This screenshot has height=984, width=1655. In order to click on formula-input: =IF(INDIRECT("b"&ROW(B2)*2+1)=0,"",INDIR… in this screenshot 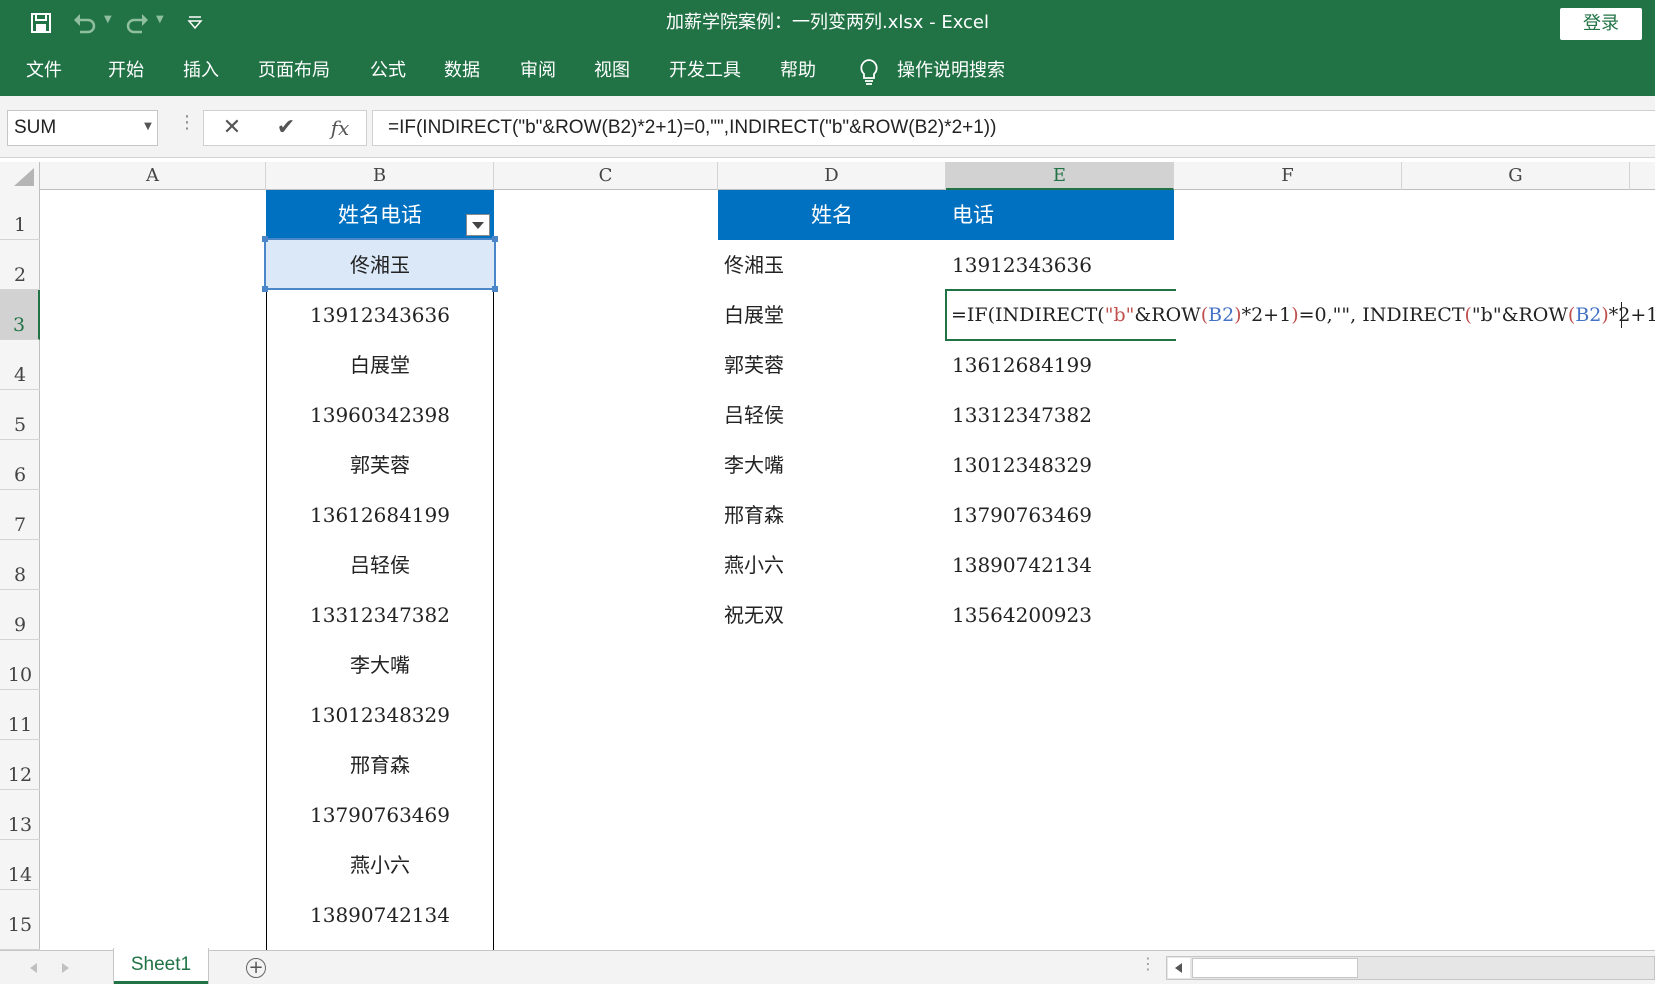, I will do `click(1013, 128)`.